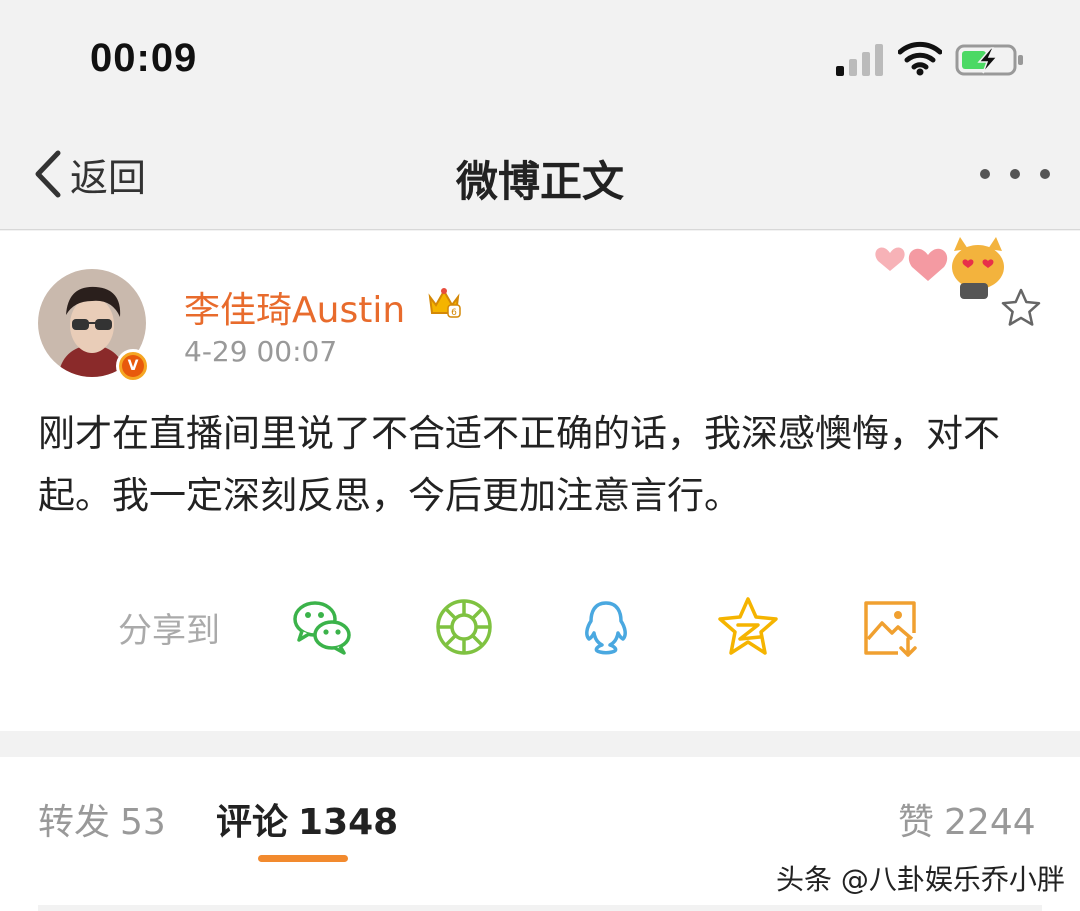  Describe the element at coordinates (939, 268) in the screenshot. I see `heart-cat-sticker-icon` at that location.